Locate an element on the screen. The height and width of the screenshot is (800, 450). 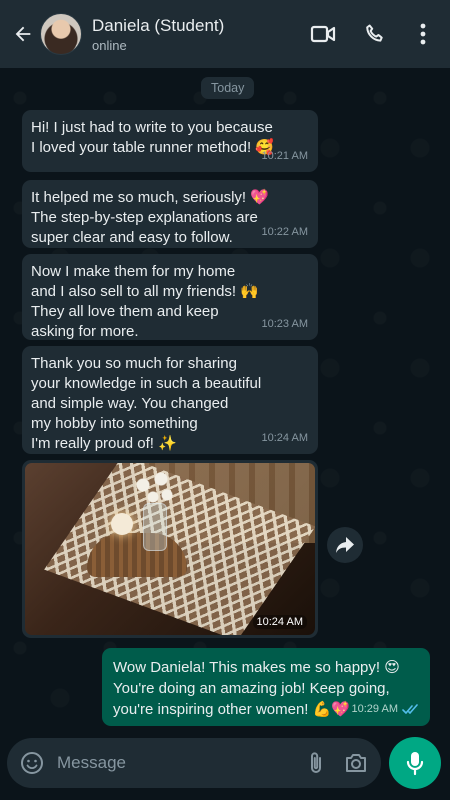
glass-vase is located at coordinates (155, 527).